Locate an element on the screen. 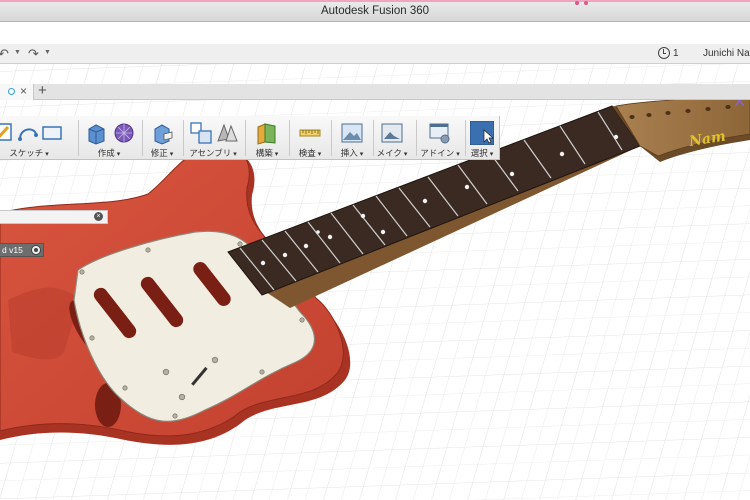  redo-icon: ↷ is located at coordinates (33, 54).